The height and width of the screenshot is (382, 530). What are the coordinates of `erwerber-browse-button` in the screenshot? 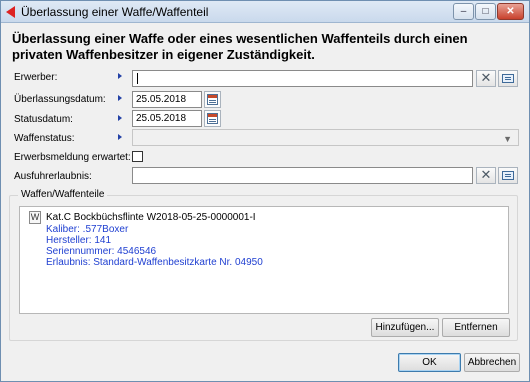 It's located at (508, 78).